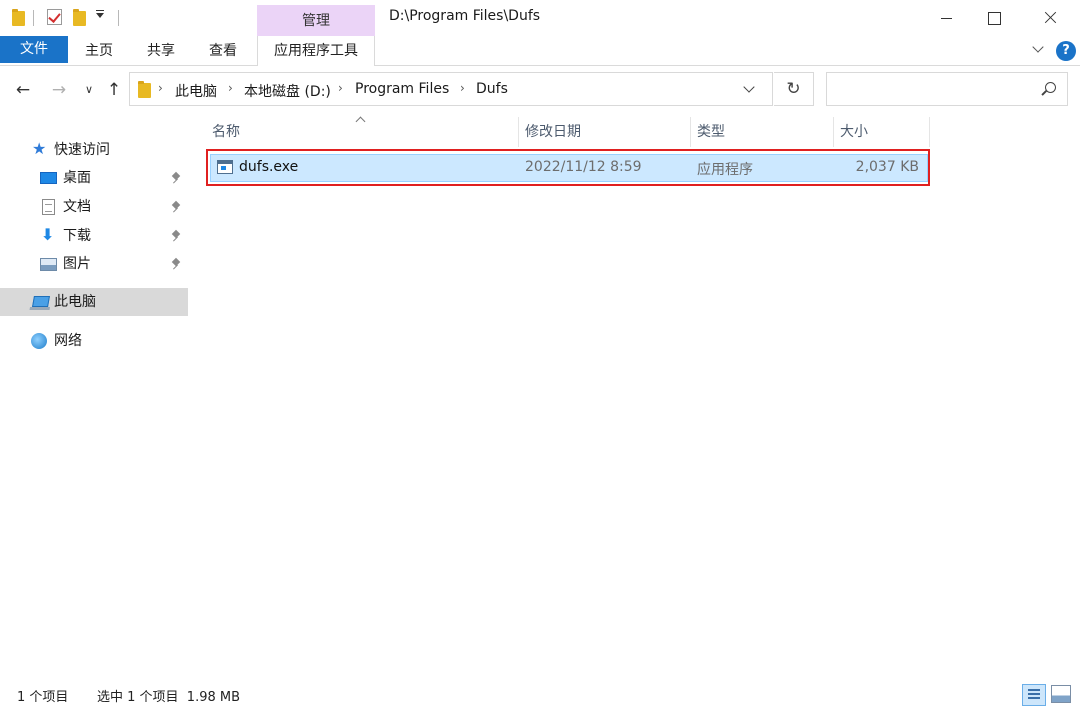 Image resolution: width=1080 pixels, height=710 pixels. I want to click on breadcrumb-this-pc: 此电脑, so click(196, 91).